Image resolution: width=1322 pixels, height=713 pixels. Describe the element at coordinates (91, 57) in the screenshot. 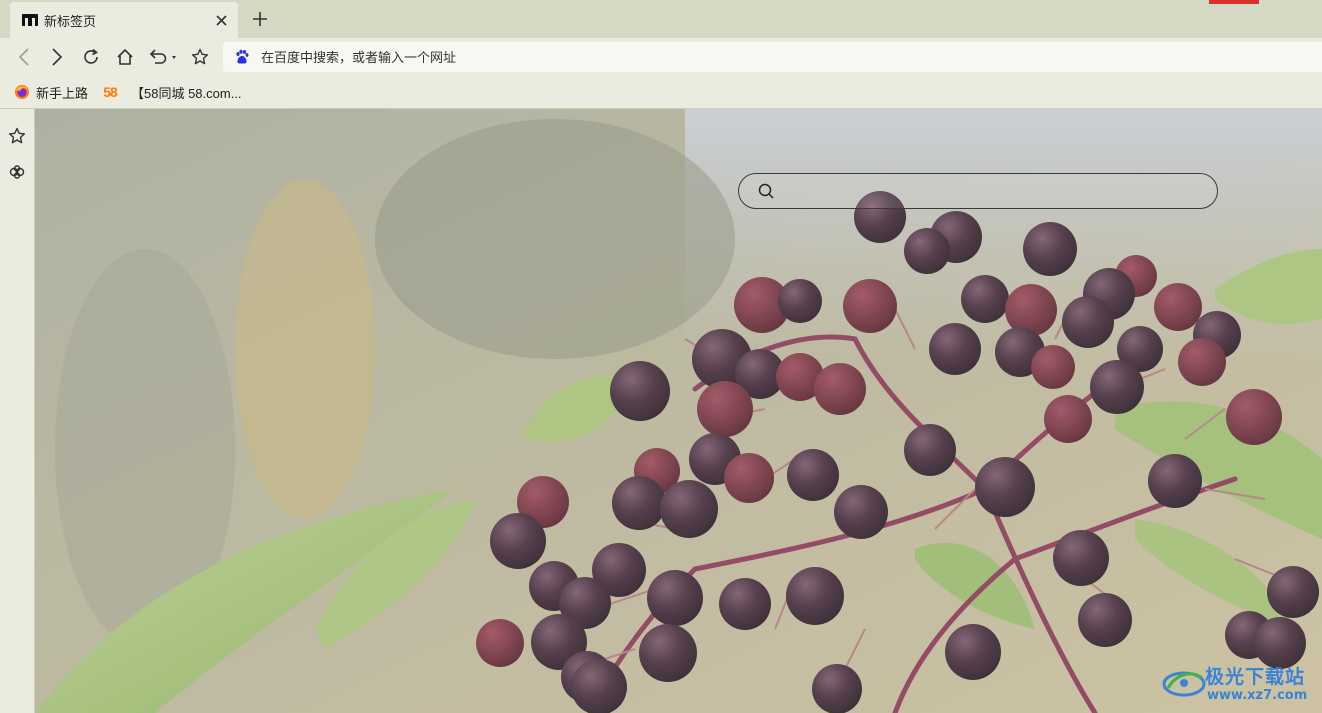

I see `reload-button` at that location.